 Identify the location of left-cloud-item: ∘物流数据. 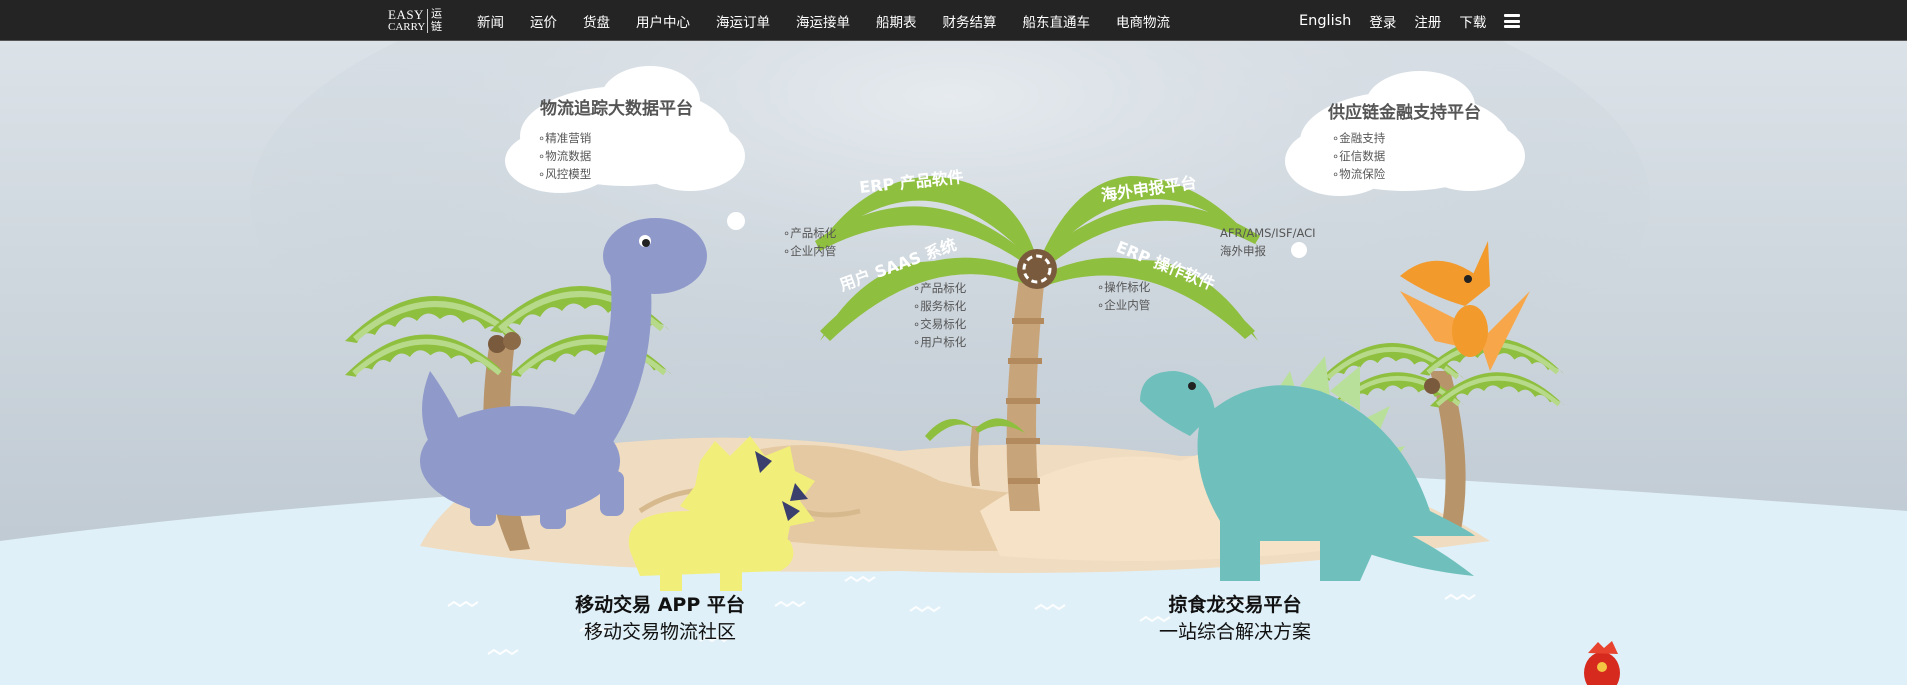
(565, 156).